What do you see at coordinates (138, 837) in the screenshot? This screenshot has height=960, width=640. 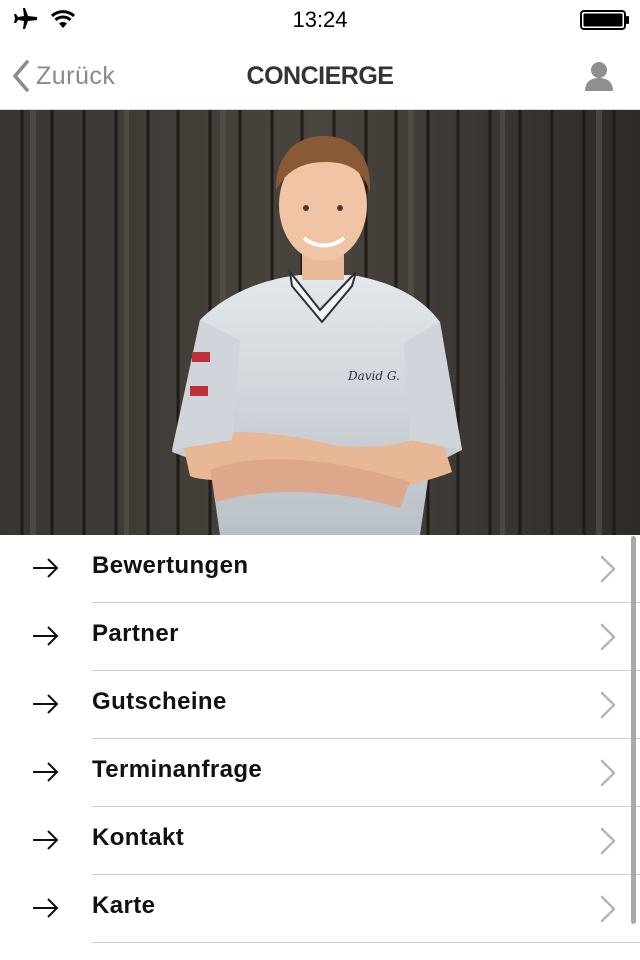 I see `menu-item-label: Kontakt` at bounding box center [138, 837].